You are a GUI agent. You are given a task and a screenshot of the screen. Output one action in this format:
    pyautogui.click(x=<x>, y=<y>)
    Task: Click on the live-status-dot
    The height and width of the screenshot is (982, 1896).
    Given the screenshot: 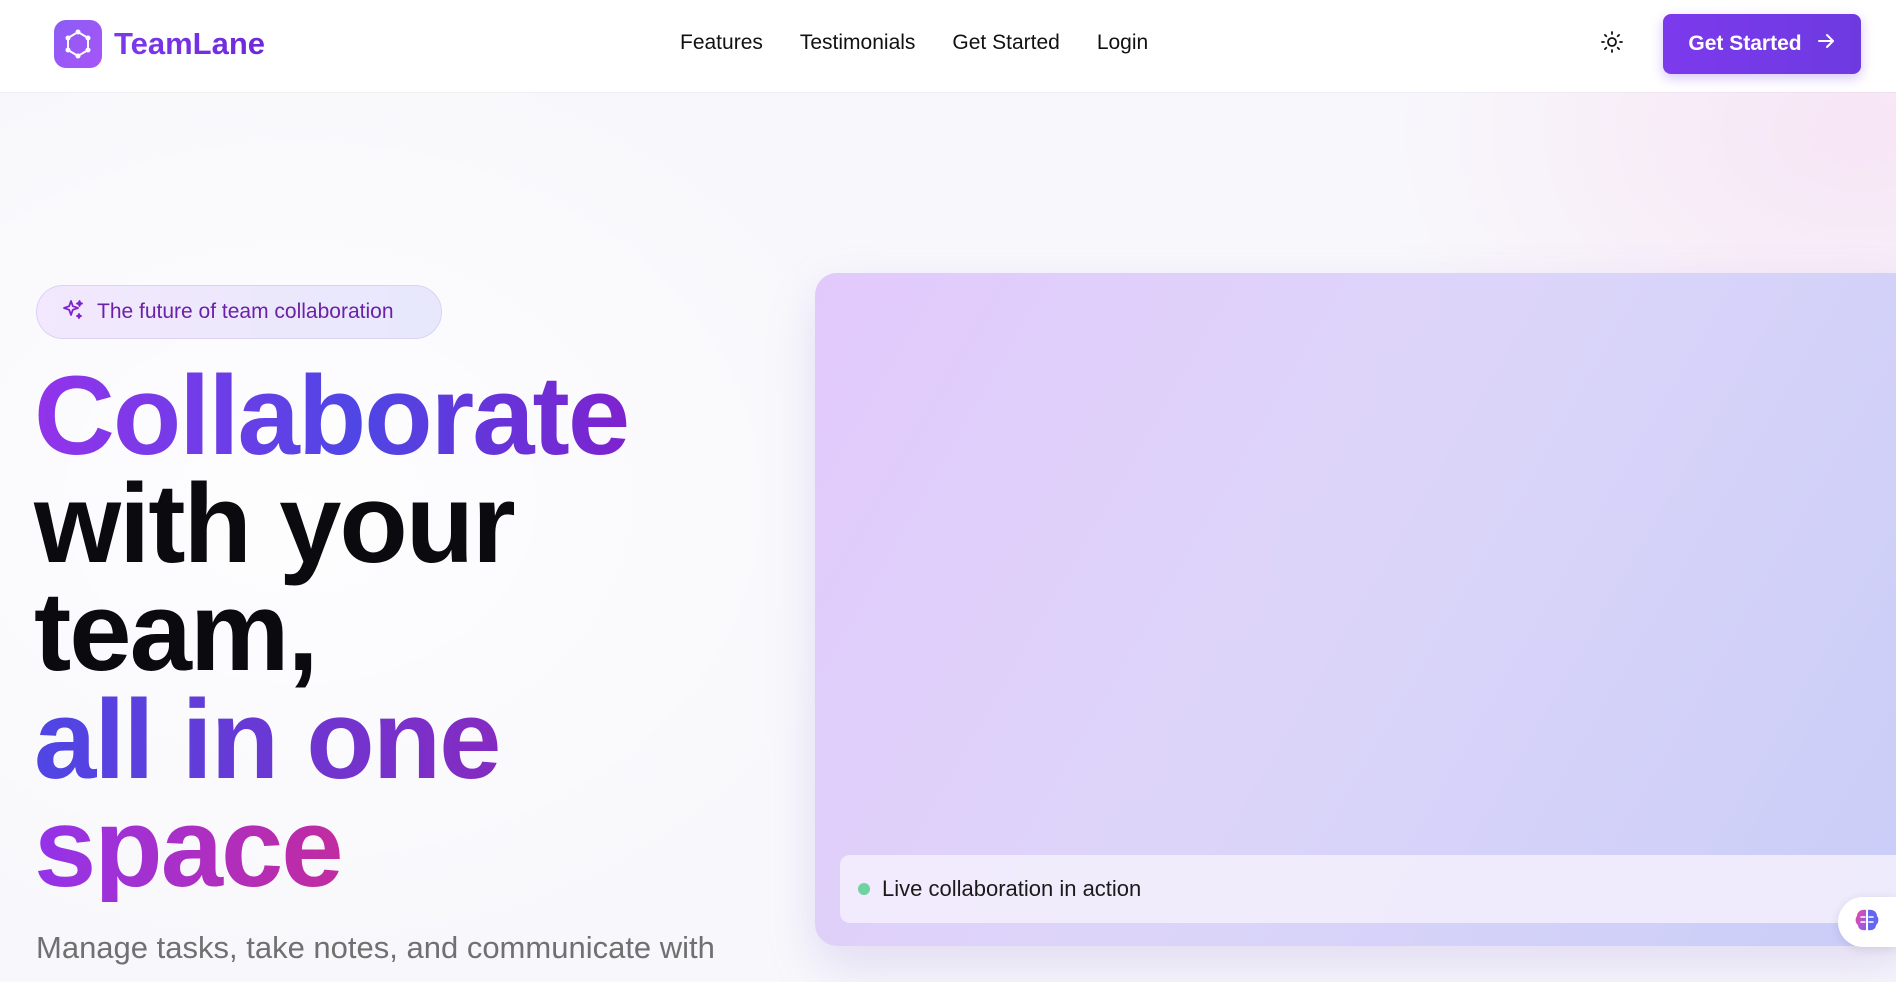 What is the action you would take?
    pyautogui.click(x=864, y=889)
    